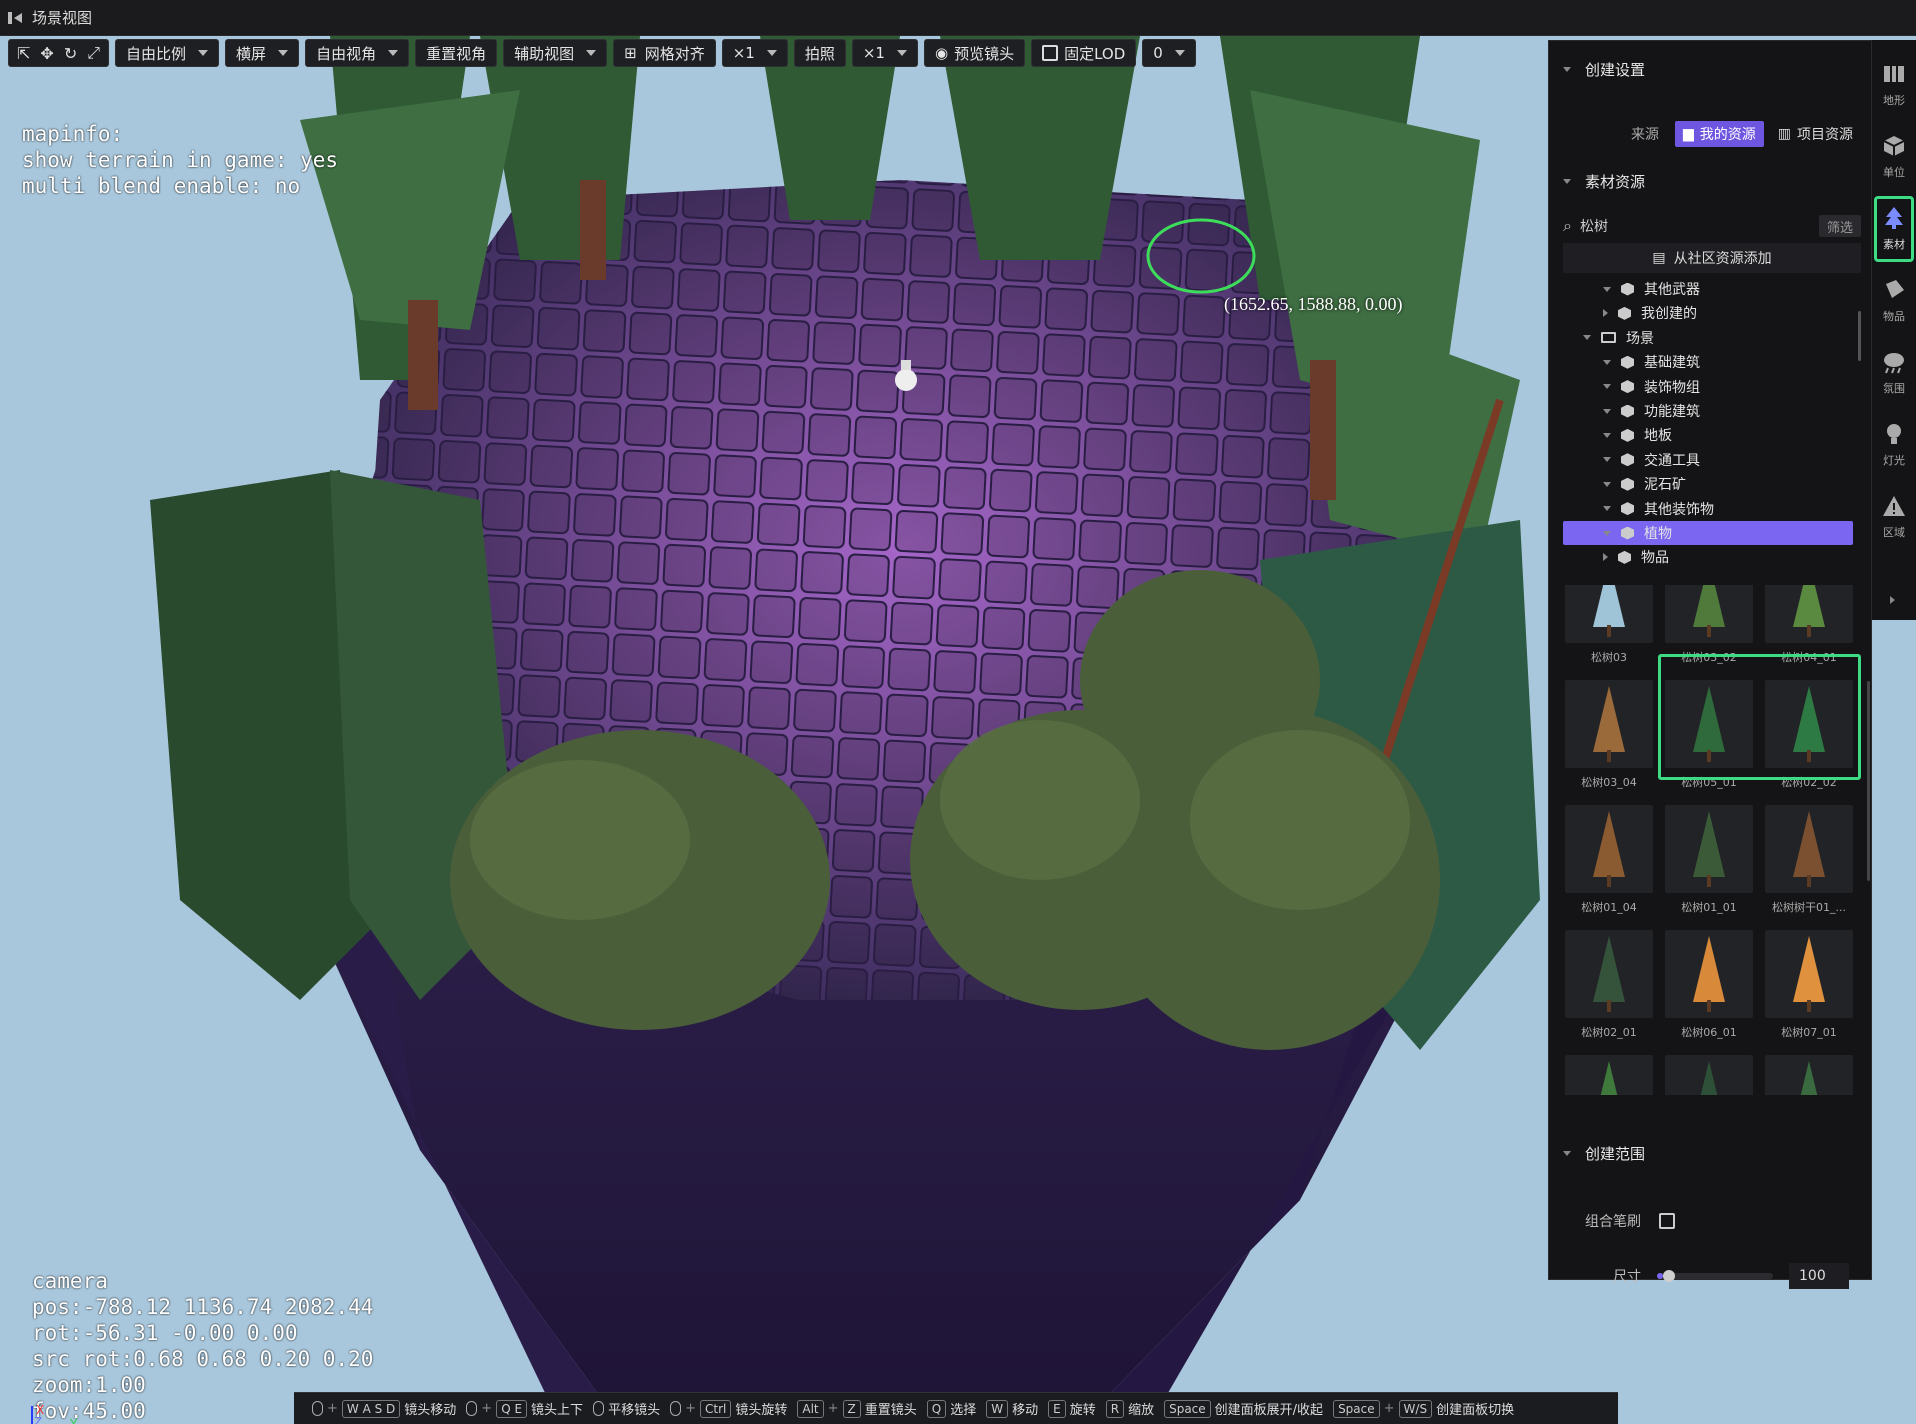 The height and width of the screenshot is (1424, 1916). Describe the element at coordinates (1640, 338) in the screenshot. I see `tree-item-label: 场景` at that location.